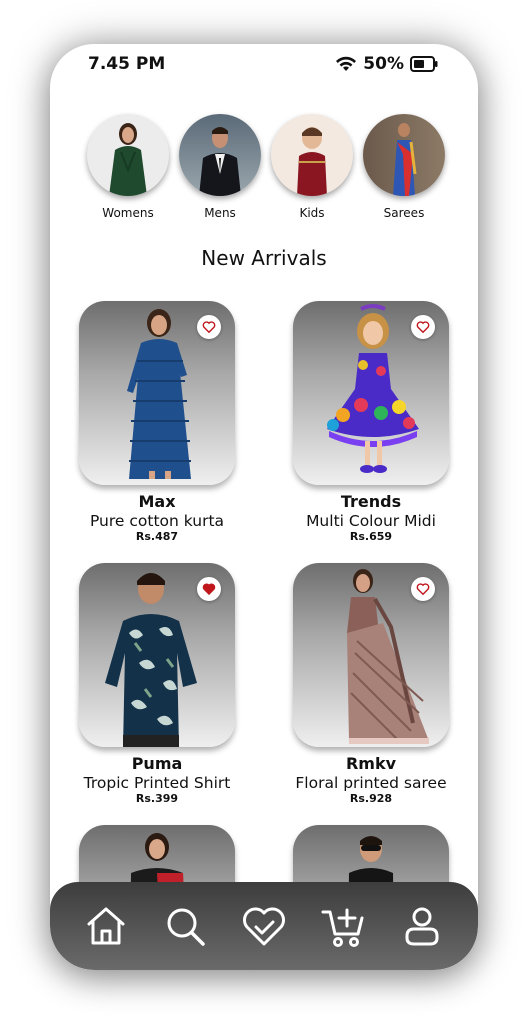 The image size is (528, 1026). I want to click on product-brand: Max, so click(157, 501).